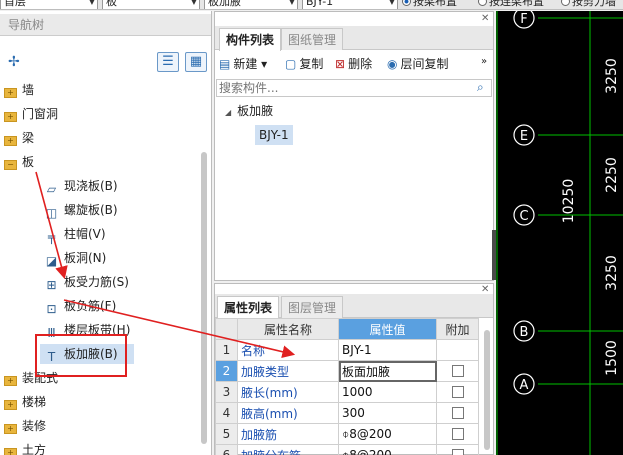 The image size is (623, 455). What do you see at coordinates (612, 76) in the screenshot?
I see `dimension-text: 3250` at bounding box center [612, 76].